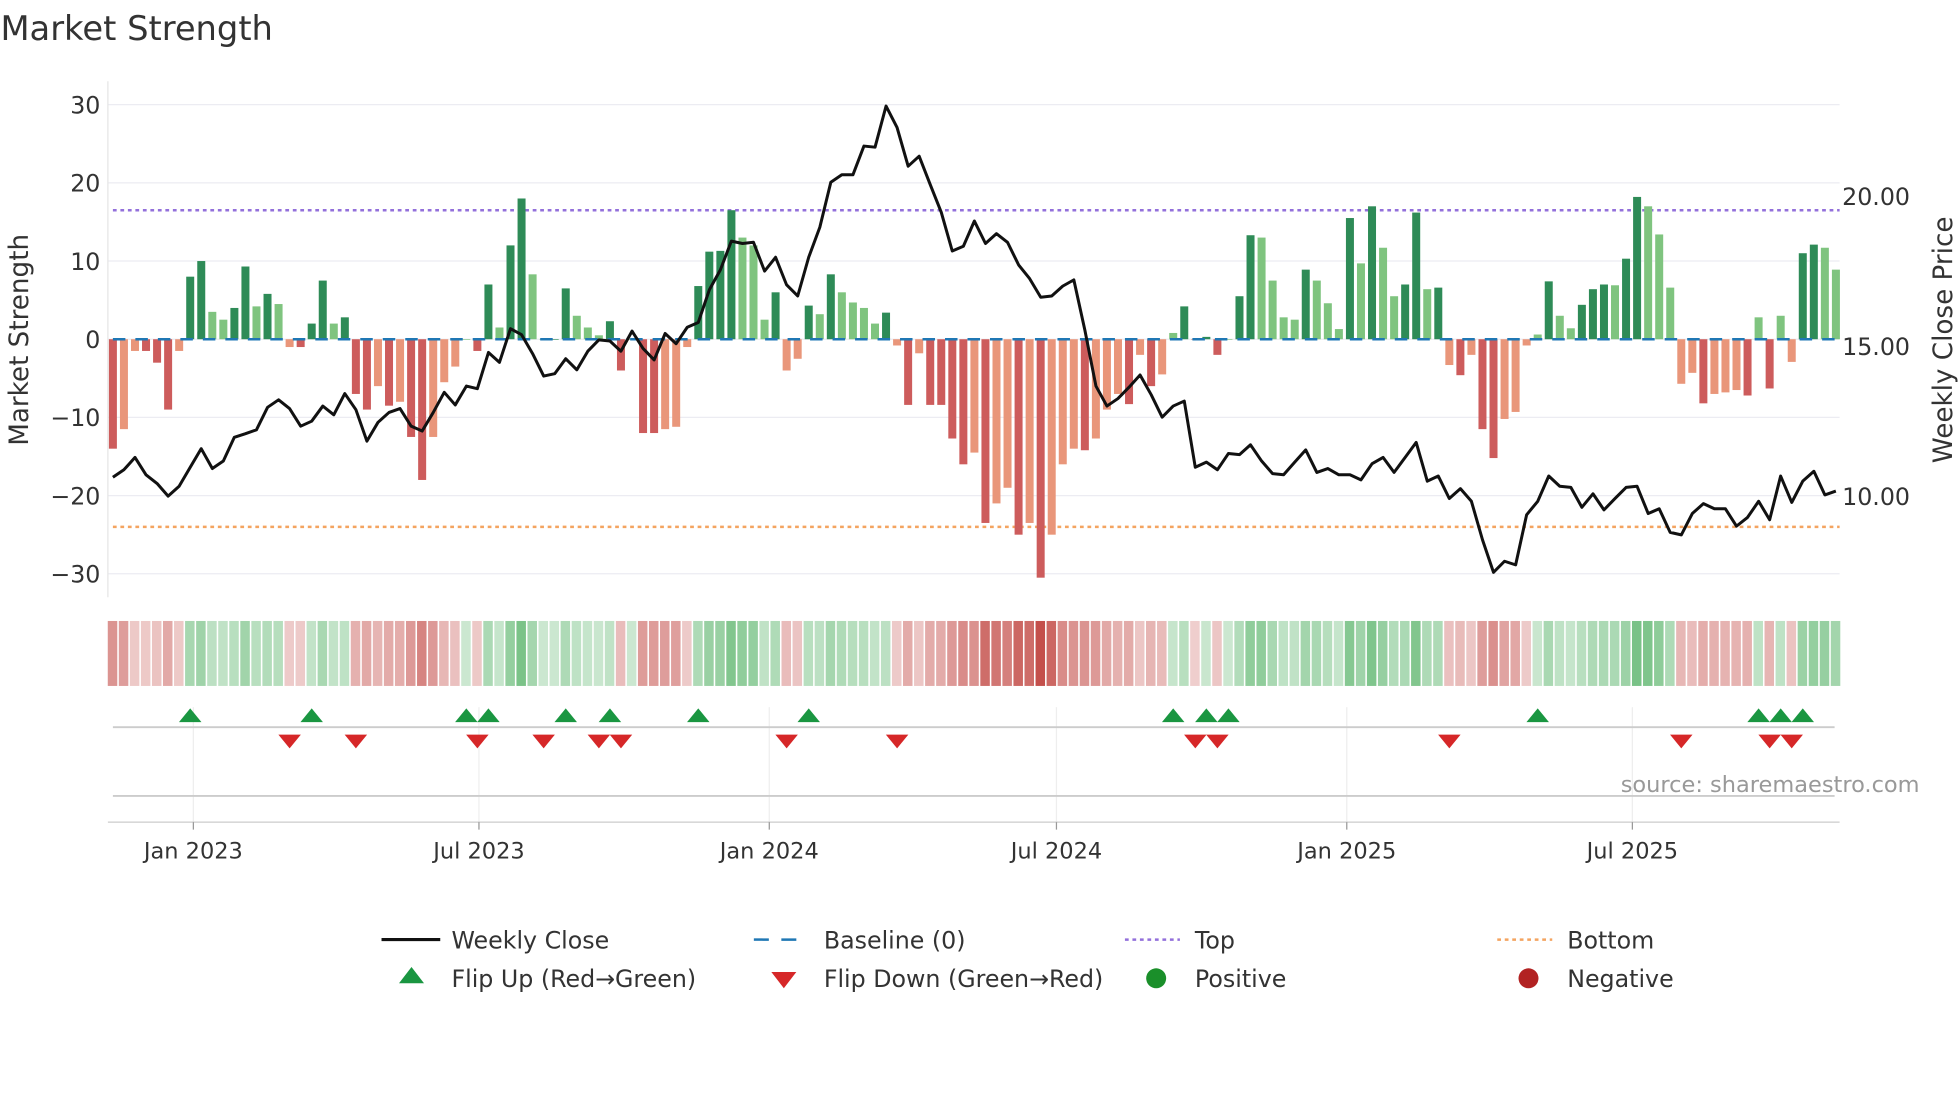 This screenshot has height=1102, width=1960. What do you see at coordinates (1179, 940) in the screenshot?
I see `legend-item-top: Top` at bounding box center [1179, 940].